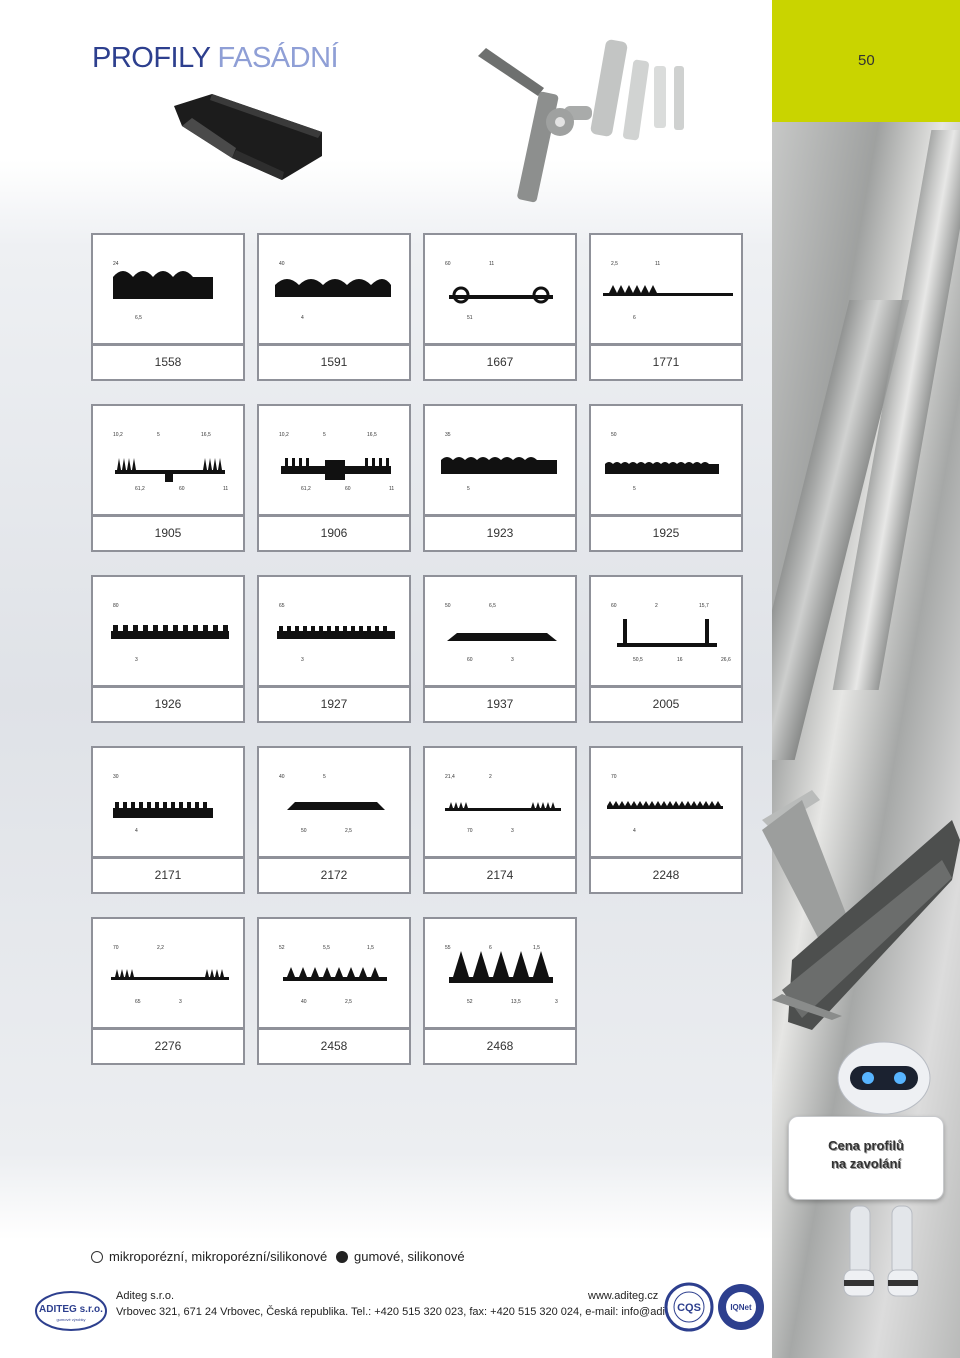 This screenshot has width=960, height=1358. I want to click on filled-circle-icon, so click(342, 1256).